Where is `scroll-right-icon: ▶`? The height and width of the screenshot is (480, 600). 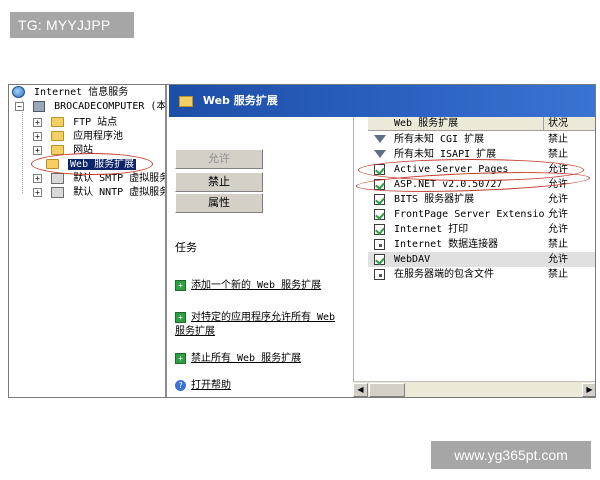
scroll-right-icon: ▶ is located at coordinates (588, 390).